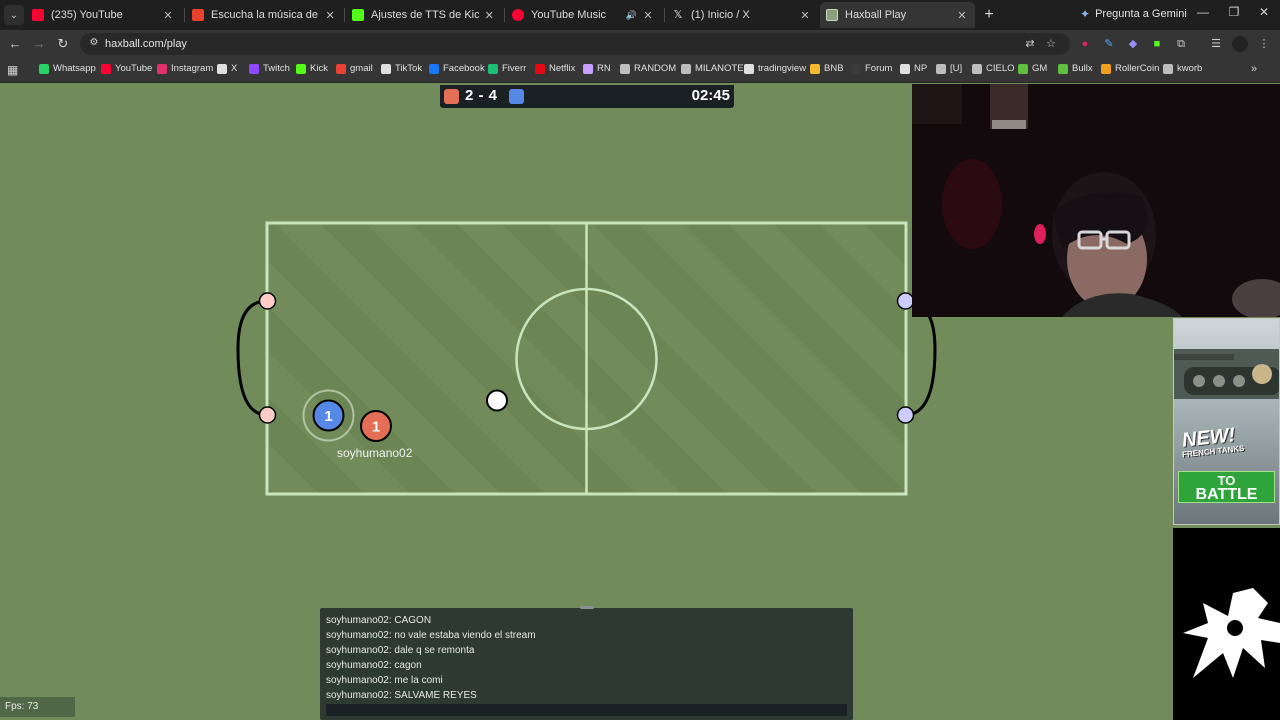  Describe the element at coordinates (1181, 44) in the screenshot. I see `extensions-puzzle-icon: ⧉` at that location.